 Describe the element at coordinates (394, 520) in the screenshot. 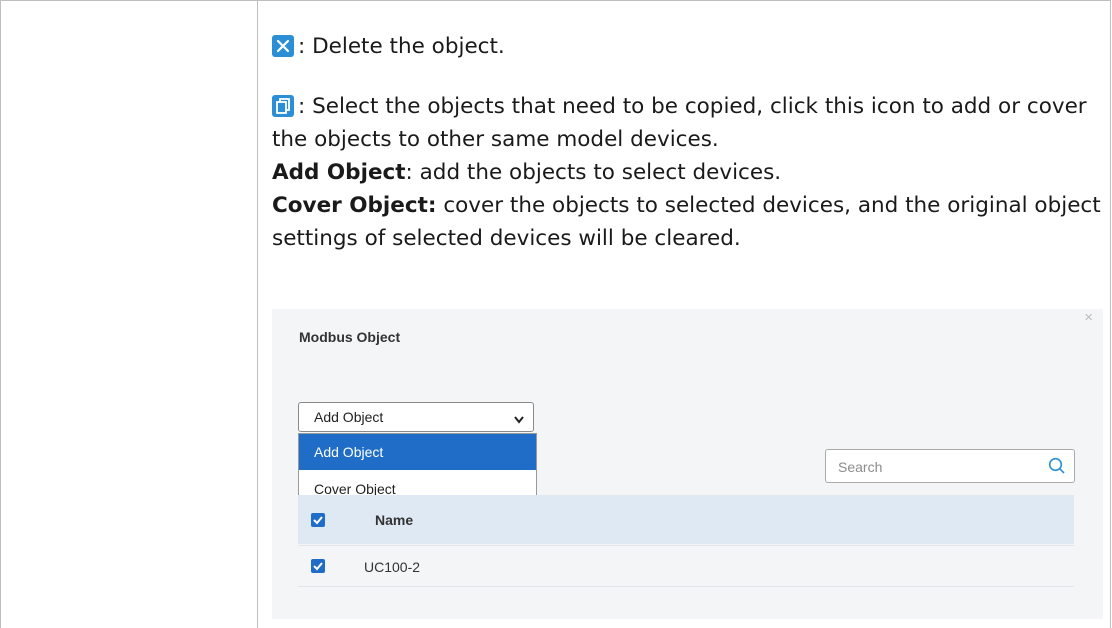

I see `name-column-header: Name` at that location.